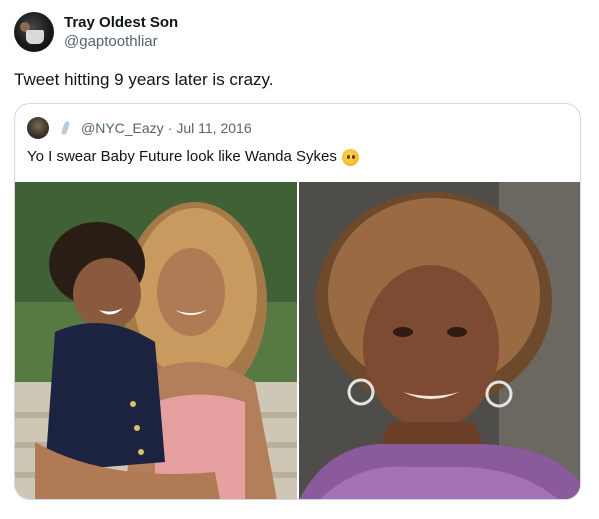 The width and height of the screenshot is (599, 519). Describe the element at coordinates (121, 41) in the screenshot. I see `author-handle: @gaptoothliar` at that location.